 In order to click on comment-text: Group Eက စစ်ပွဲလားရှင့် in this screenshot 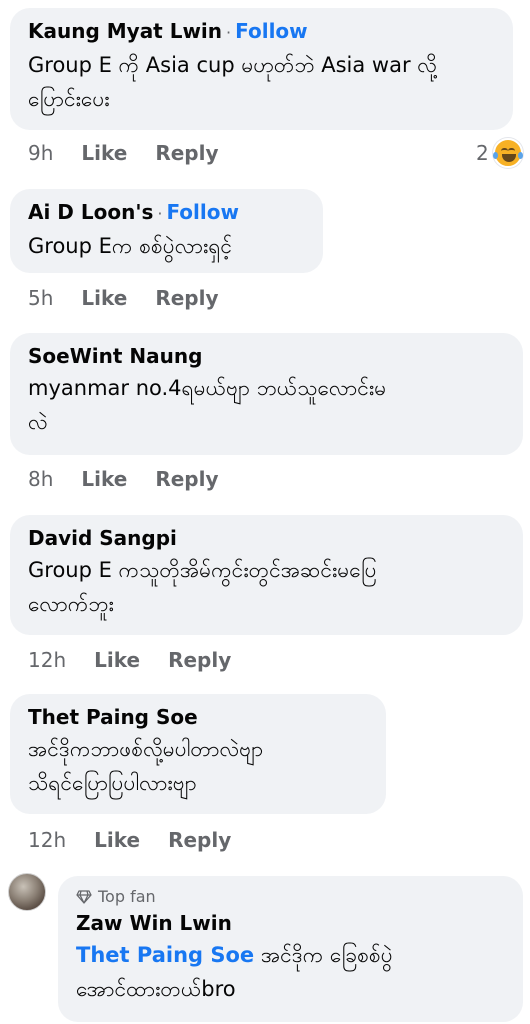, I will do `click(166, 246)`.